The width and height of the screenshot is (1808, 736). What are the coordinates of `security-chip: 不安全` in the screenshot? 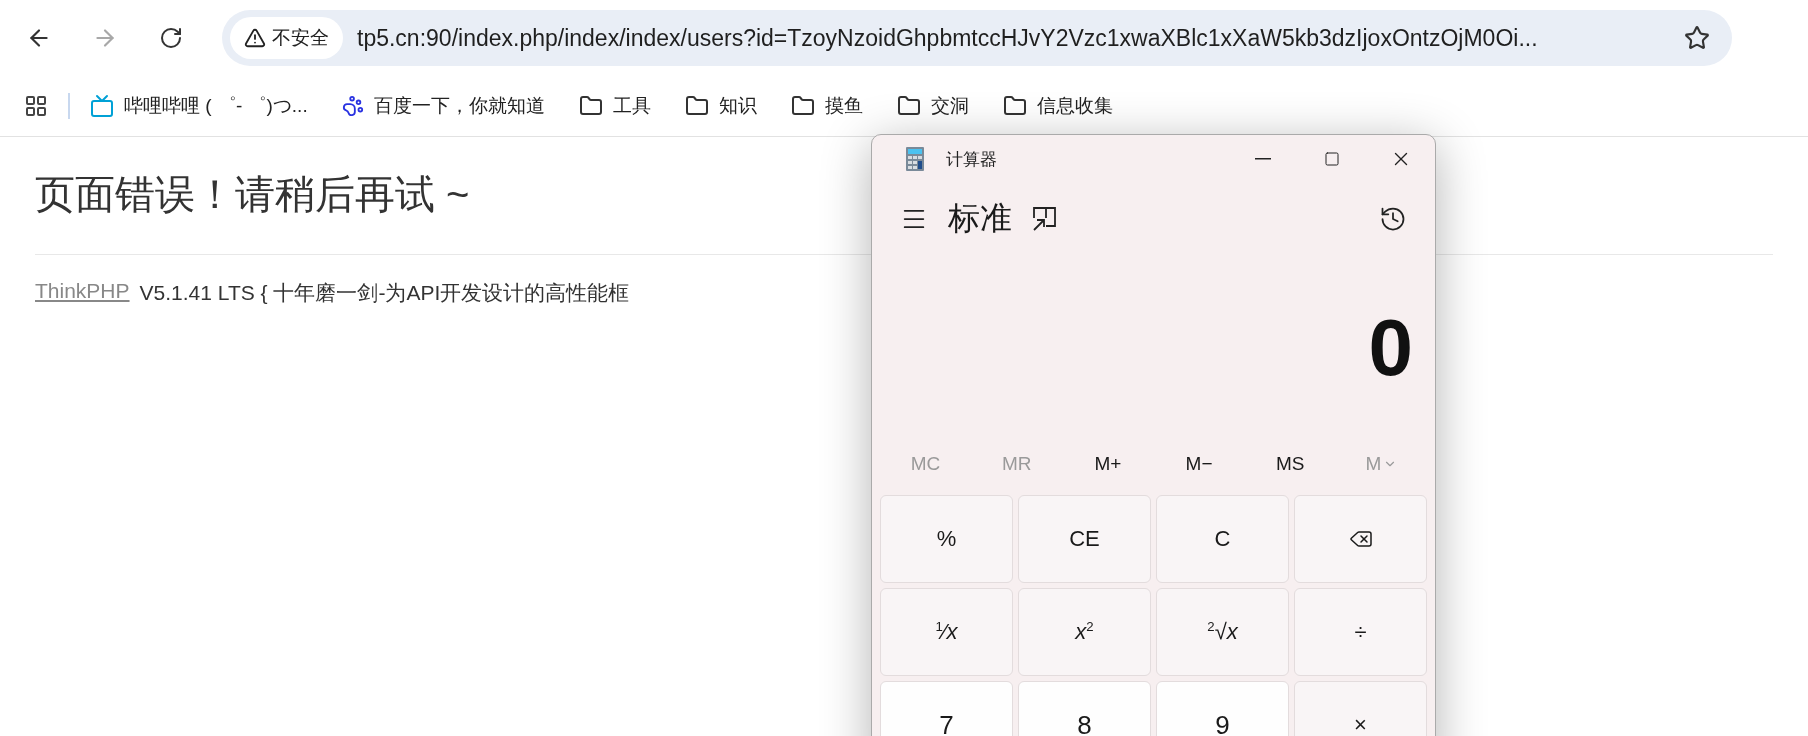 It's located at (286, 38).